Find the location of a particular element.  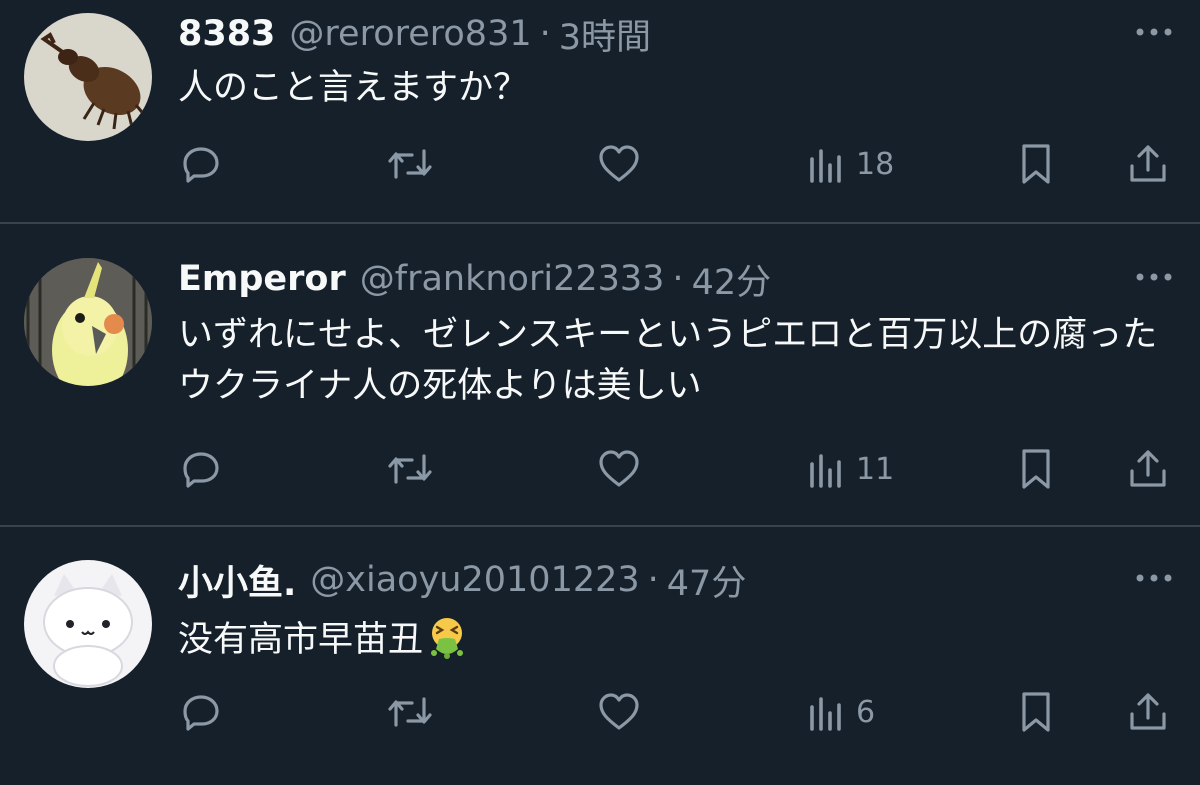

views-count: 6 is located at coordinates (866, 712).